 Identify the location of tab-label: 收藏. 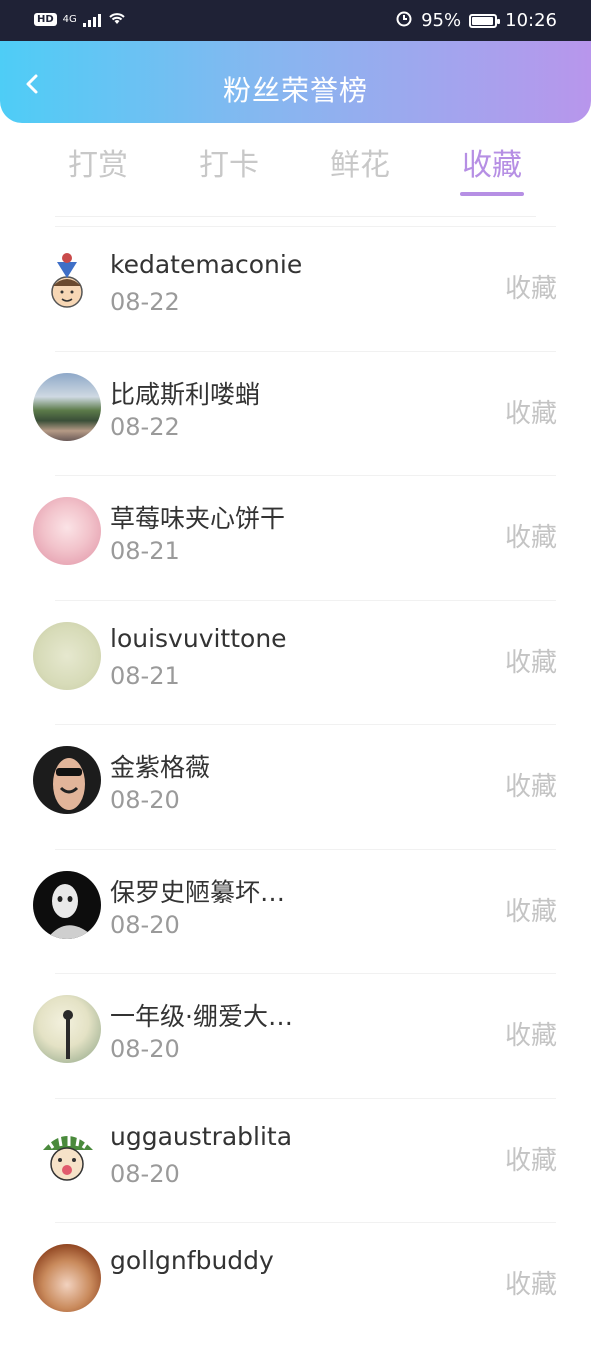
(492, 165).